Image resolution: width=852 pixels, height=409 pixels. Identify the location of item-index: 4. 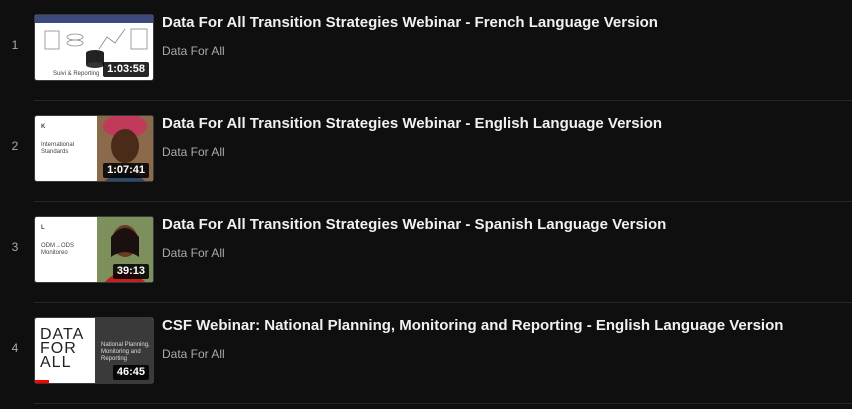
(15, 348).